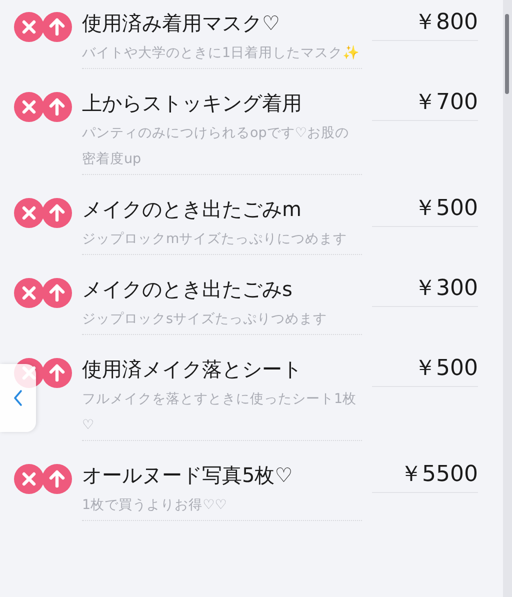 The height and width of the screenshot is (597, 512). What do you see at coordinates (222, 413) in the screenshot?
I see `item-description: フルメイクを落とすときに使ったシート1枚♡` at bounding box center [222, 413].